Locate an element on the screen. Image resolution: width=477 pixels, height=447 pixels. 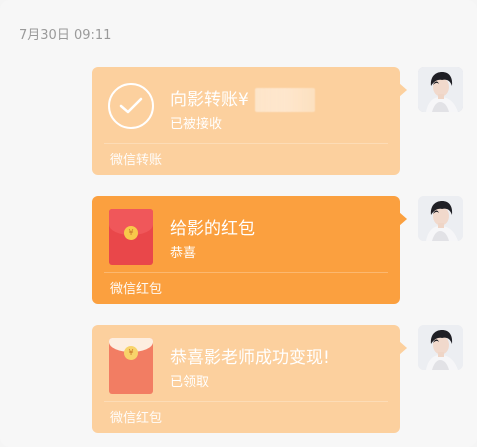
transfer-footer-label: 微信转账 is located at coordinates (136, 160).